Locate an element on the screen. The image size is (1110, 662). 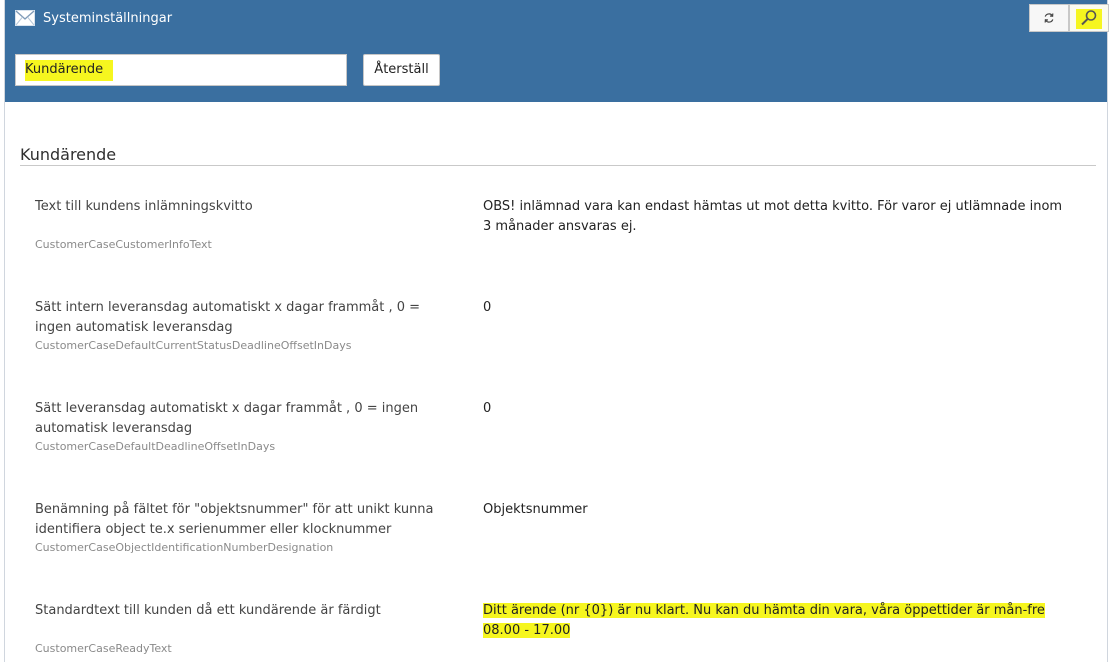
section-divider is located at coordinates (558, 165).